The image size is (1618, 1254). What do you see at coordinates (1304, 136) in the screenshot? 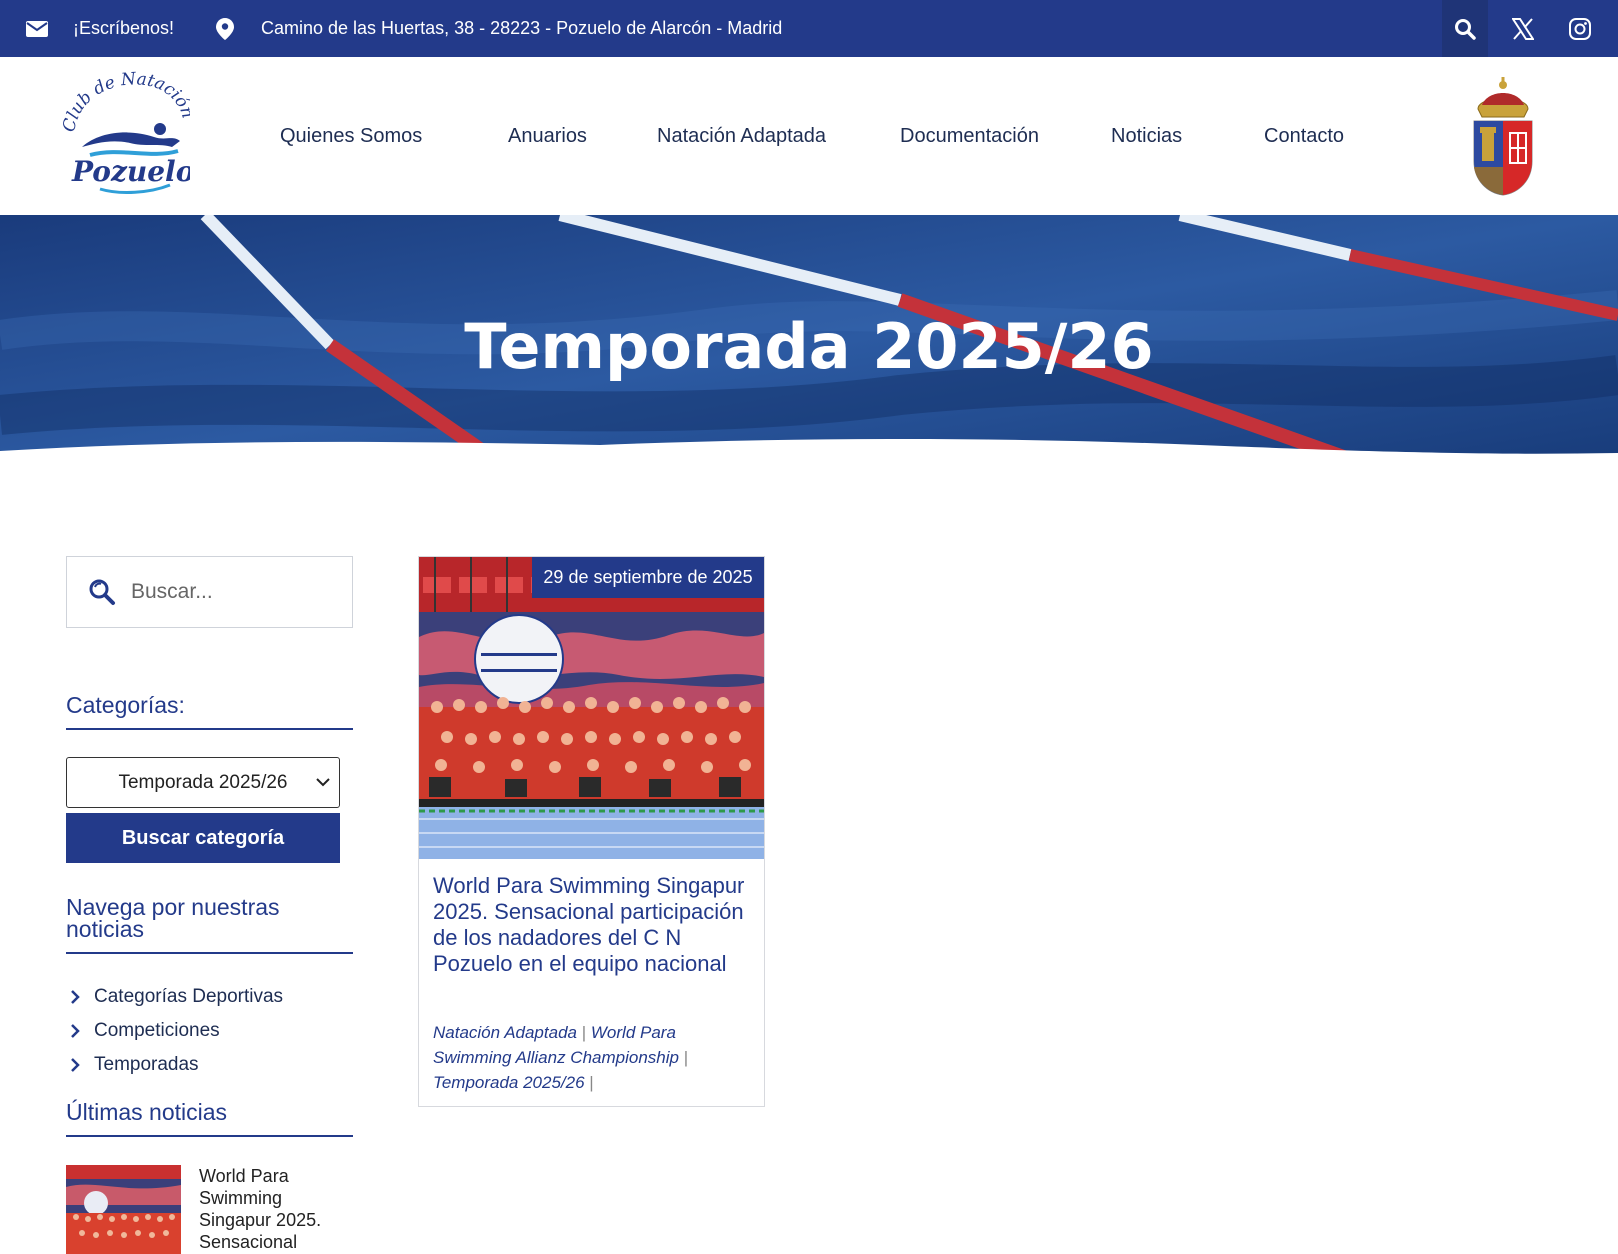
I see `nav-contacto: Contacto` at bounding box center [1304, 136].